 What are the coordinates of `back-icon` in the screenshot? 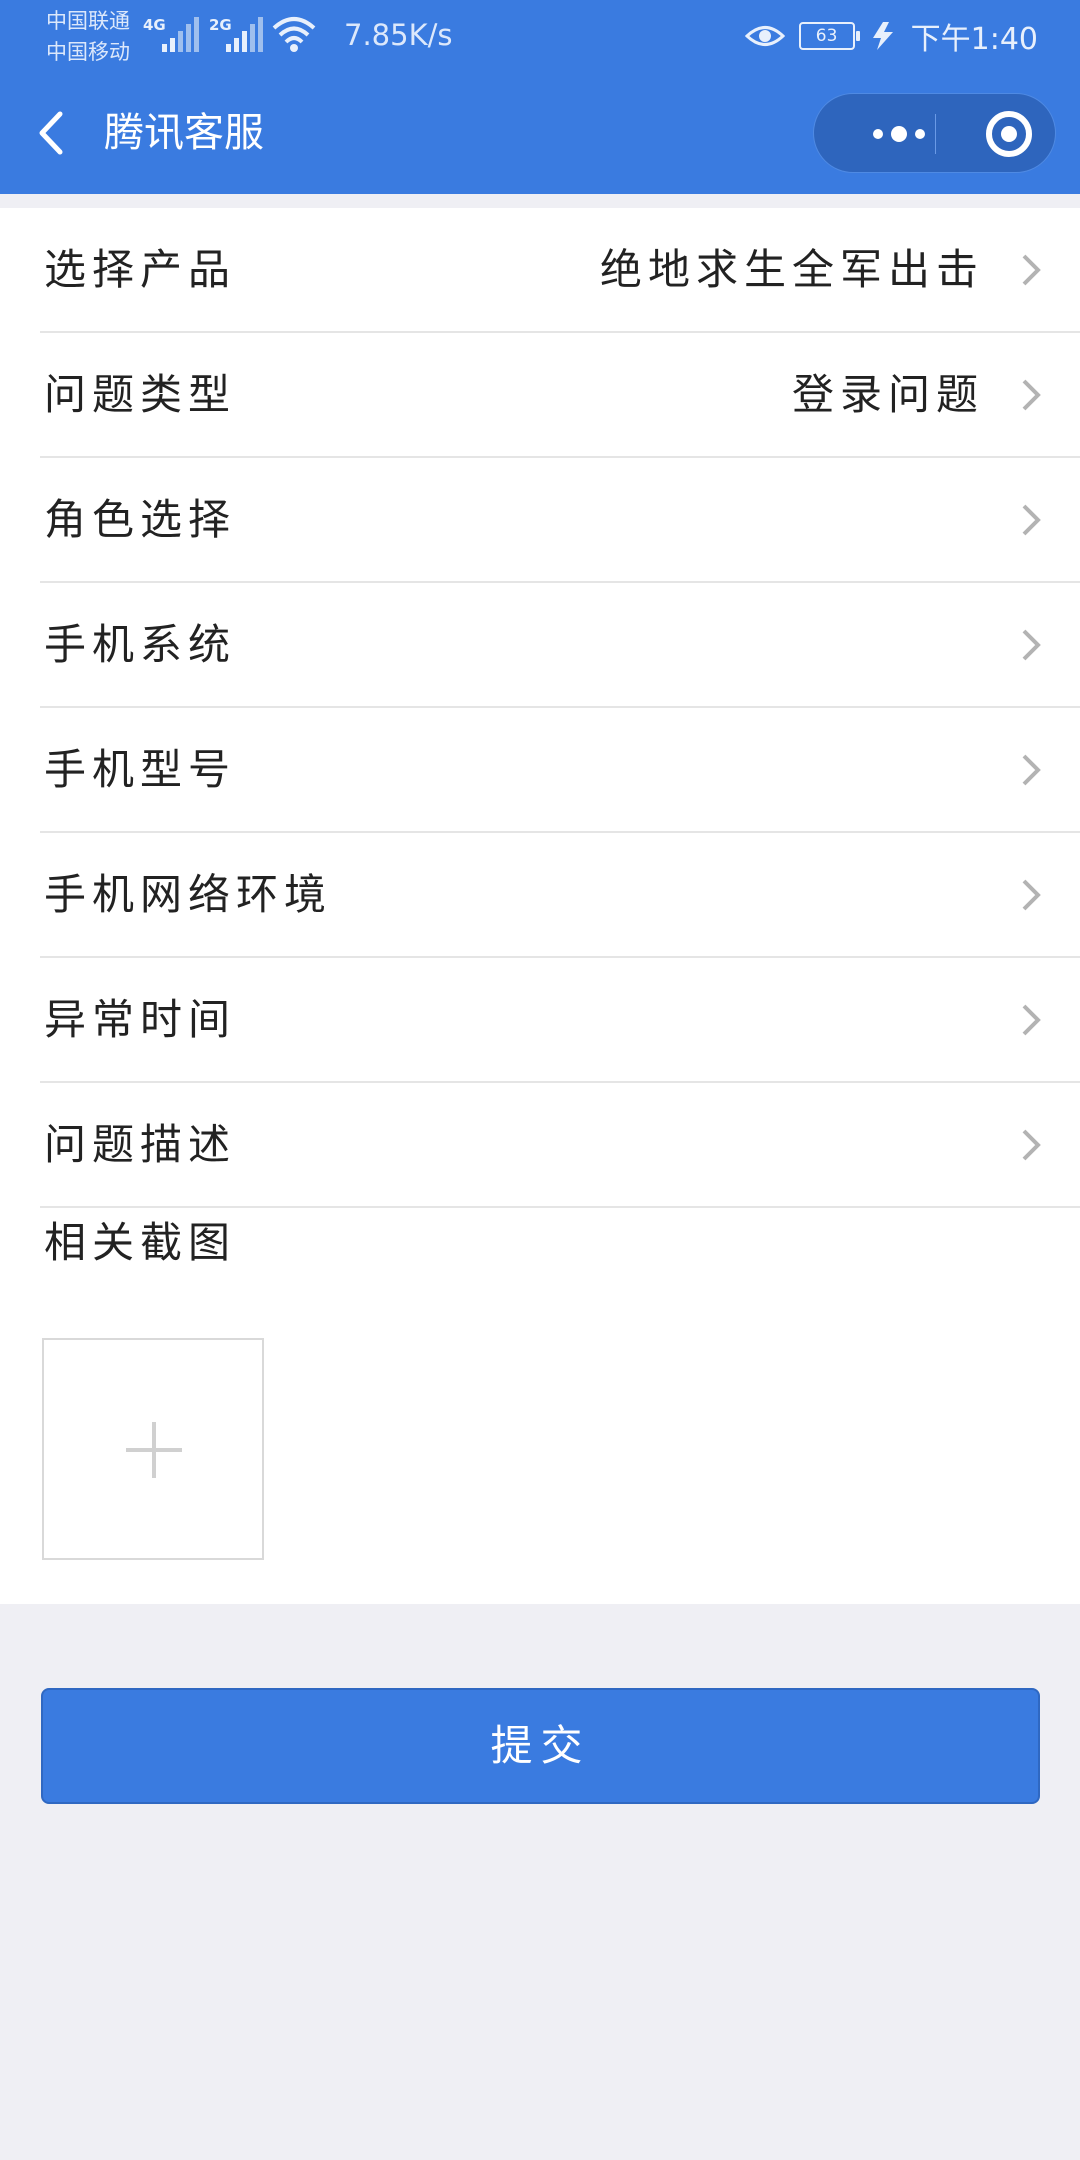 It's located at (55, 133).